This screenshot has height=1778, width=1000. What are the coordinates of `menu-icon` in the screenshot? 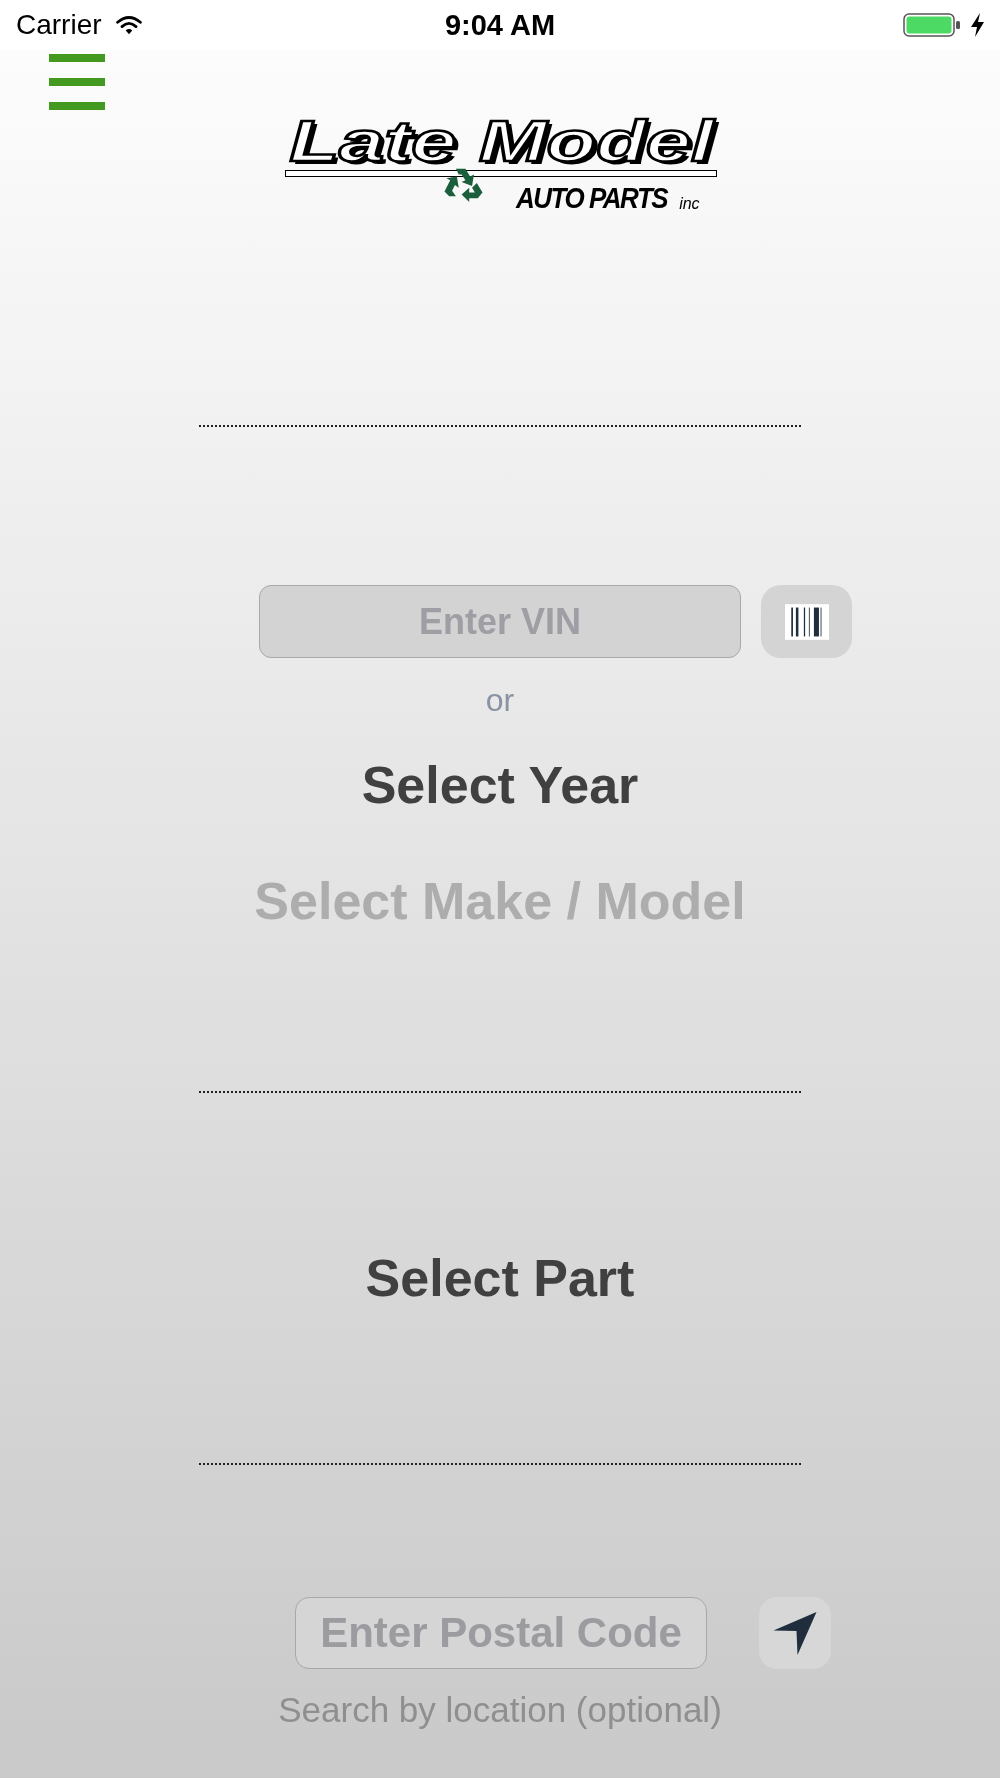 It's located at (77, 82).